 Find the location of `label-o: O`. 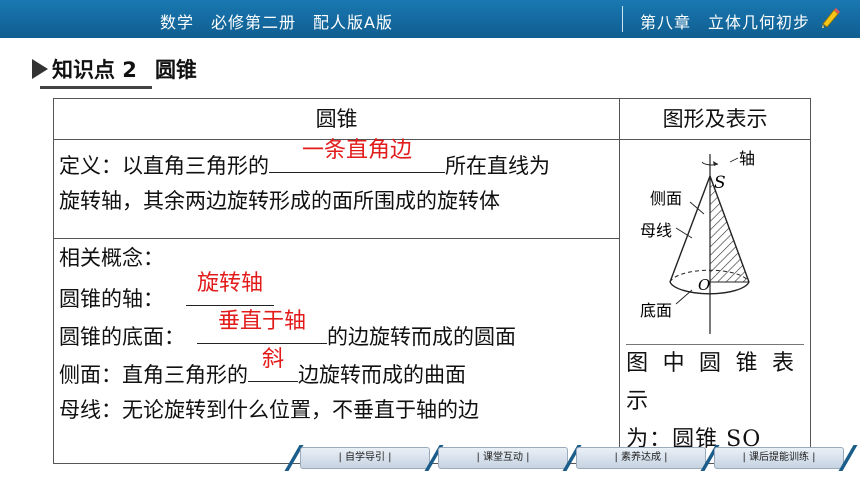

label-o: O is located at coordinates (704, 285).